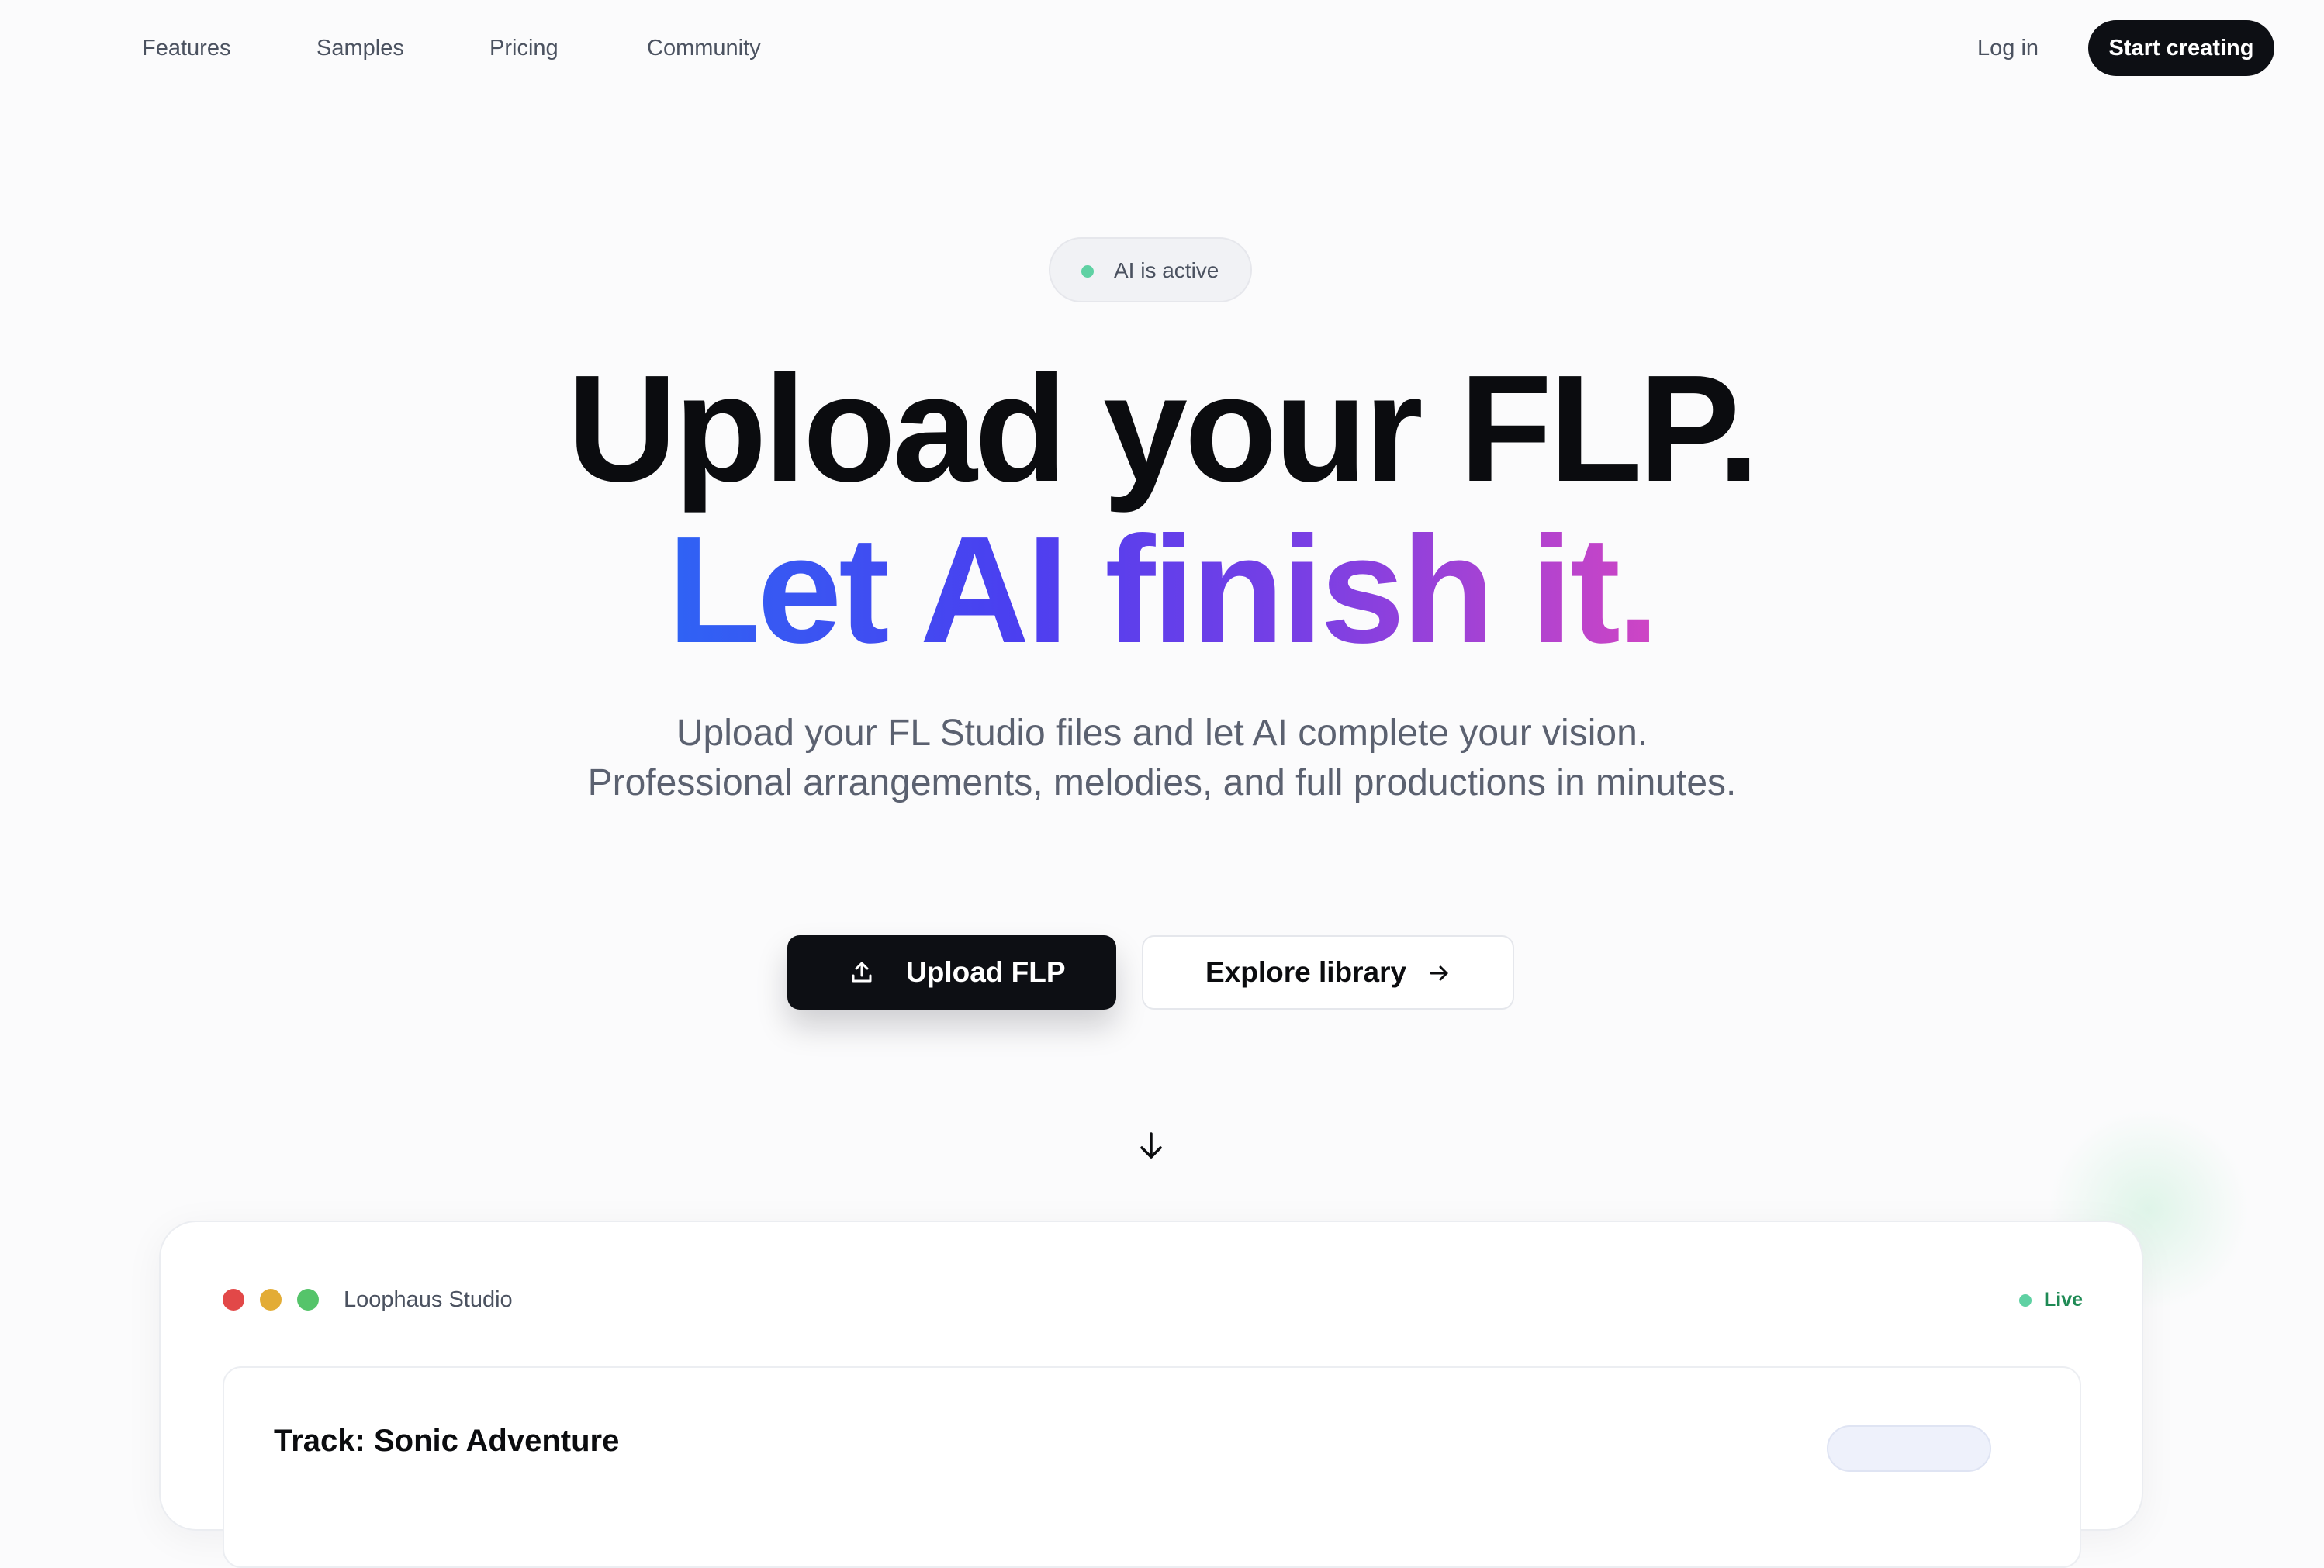 The height and width of the screenshot is (1568, 2324). Describe the element at coordinates (271, 1300) in the screenshot. I see `window-minimize-dot-icon` at that location.